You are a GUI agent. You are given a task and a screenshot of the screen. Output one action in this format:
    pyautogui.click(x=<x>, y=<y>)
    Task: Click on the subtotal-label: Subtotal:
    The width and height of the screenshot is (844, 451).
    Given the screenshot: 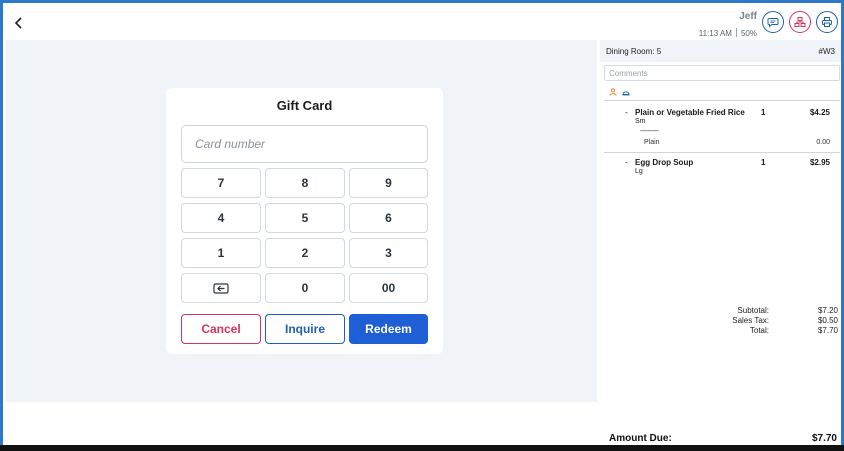 What is the action you would take?
    pyautogui.click(x=753, y=310)
    